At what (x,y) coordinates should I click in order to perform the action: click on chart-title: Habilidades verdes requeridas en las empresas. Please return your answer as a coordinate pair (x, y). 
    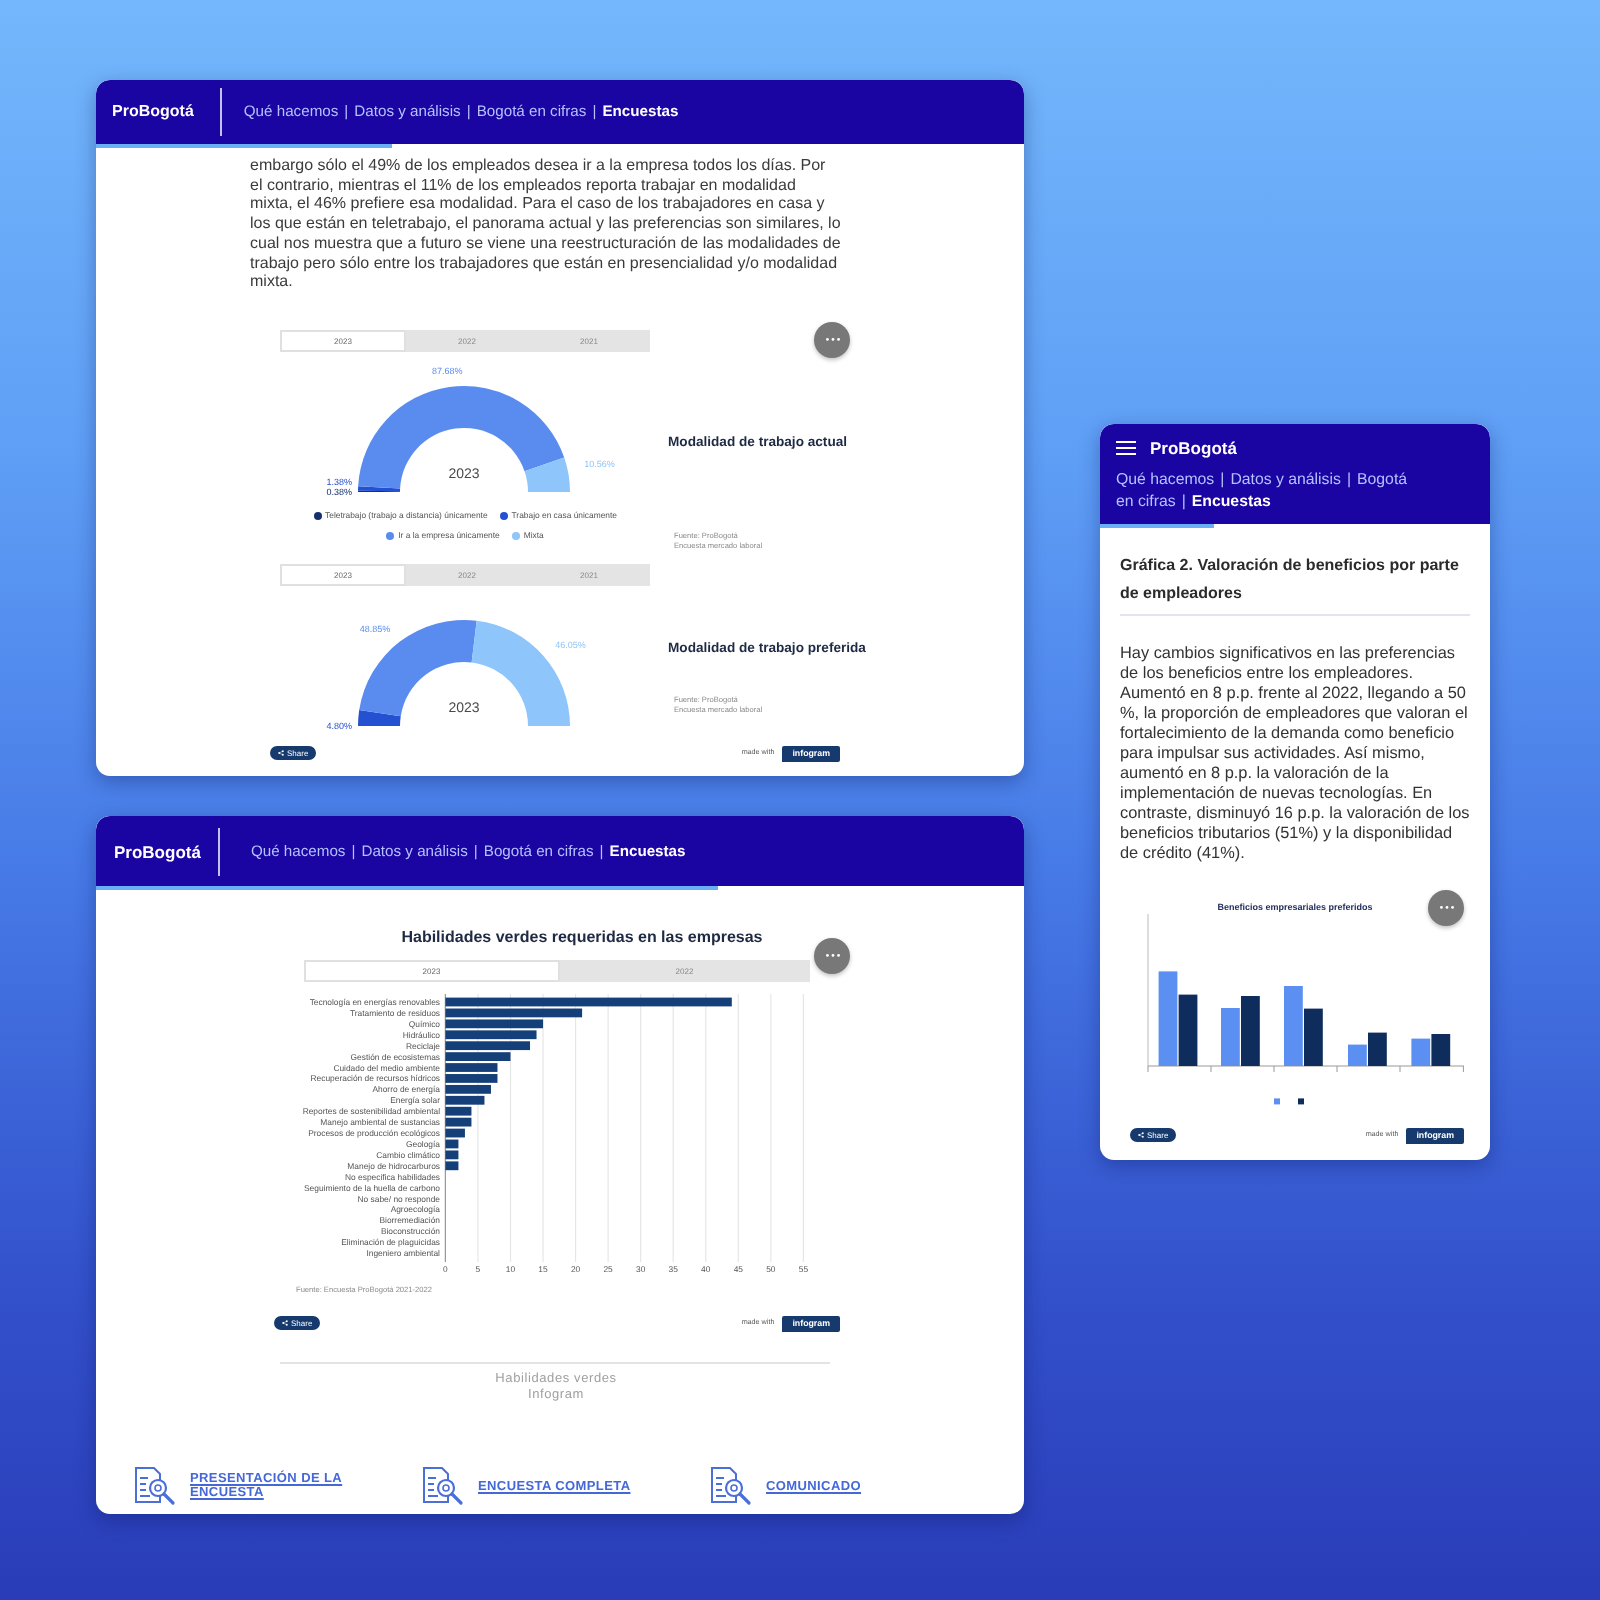
    Looking at the image, I should click on (582, 937).